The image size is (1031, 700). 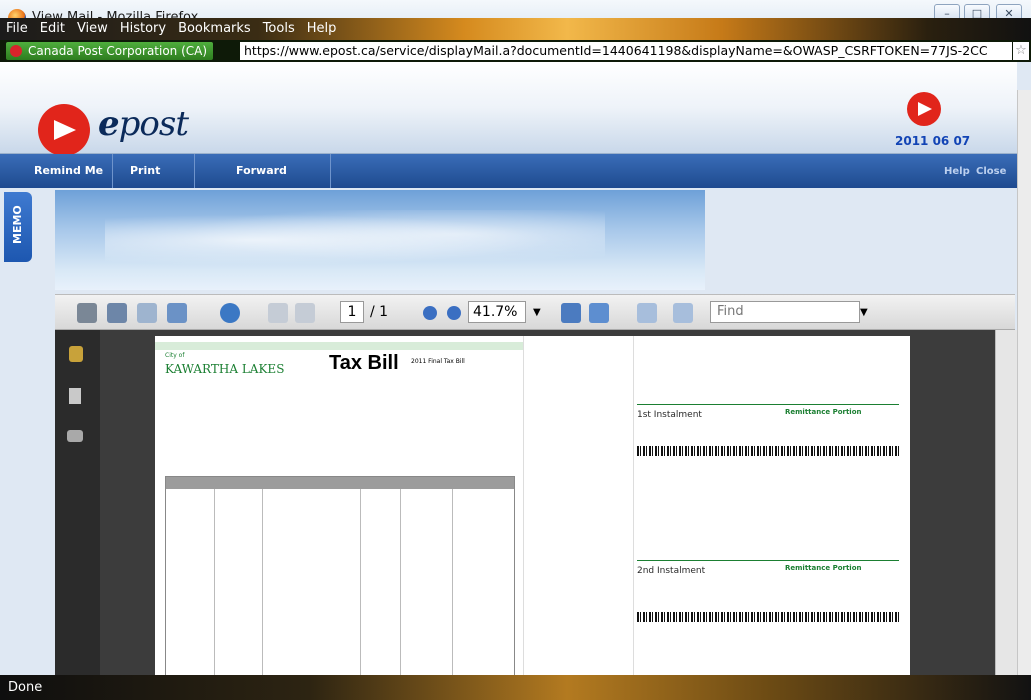 What do you see at coordinates (864, 312) in the screenshot?
I see `find-dropdown-icon: ▼` at bounding box center [864, 312].